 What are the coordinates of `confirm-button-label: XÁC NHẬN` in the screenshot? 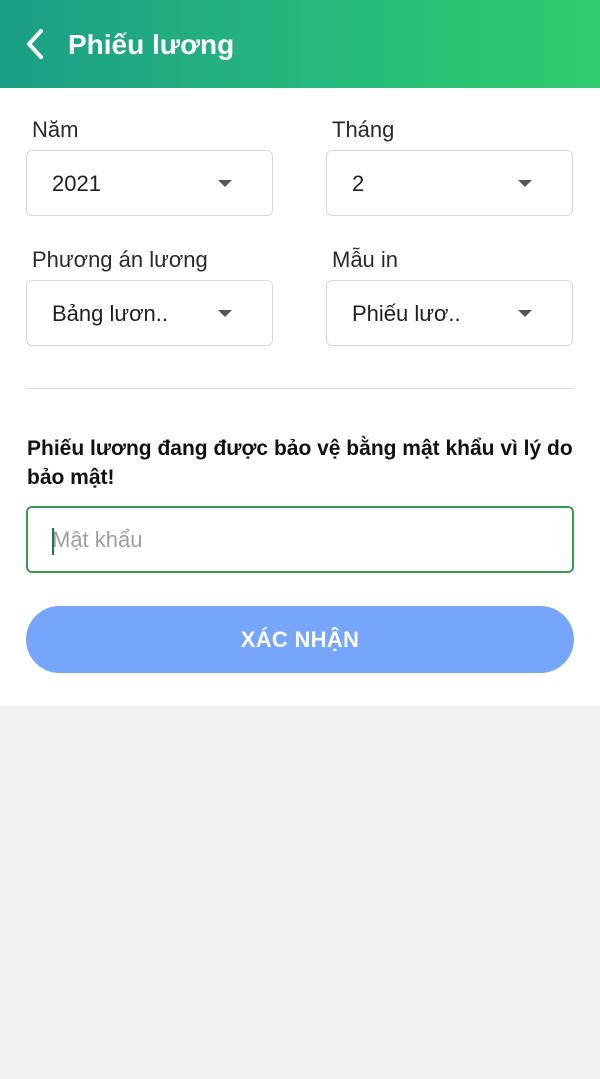 It's located at (300, 639).